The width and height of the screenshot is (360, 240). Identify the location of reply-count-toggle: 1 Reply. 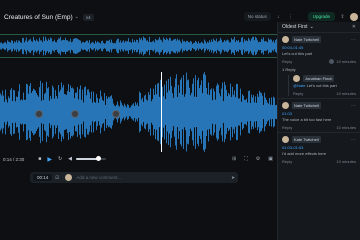
(319, 69).